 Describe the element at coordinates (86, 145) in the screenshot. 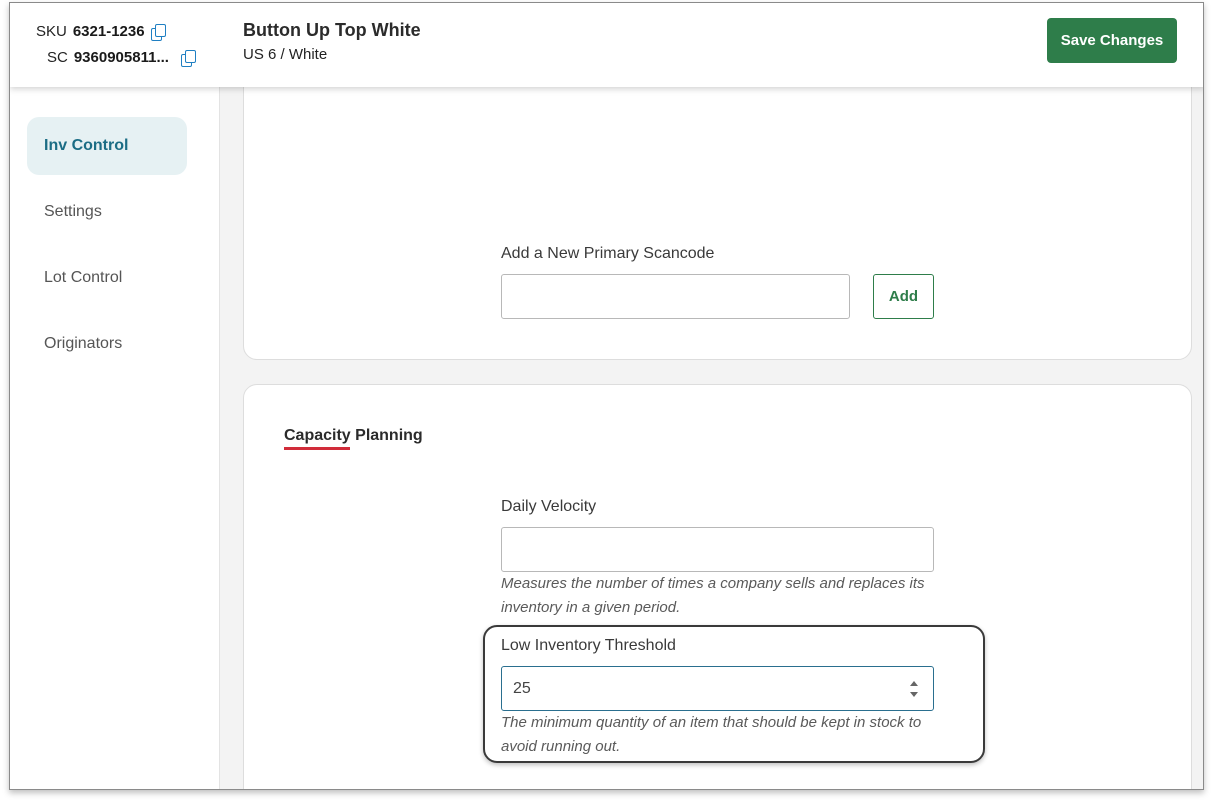

I see `sidebar-item-label: Inv Control` at that location.